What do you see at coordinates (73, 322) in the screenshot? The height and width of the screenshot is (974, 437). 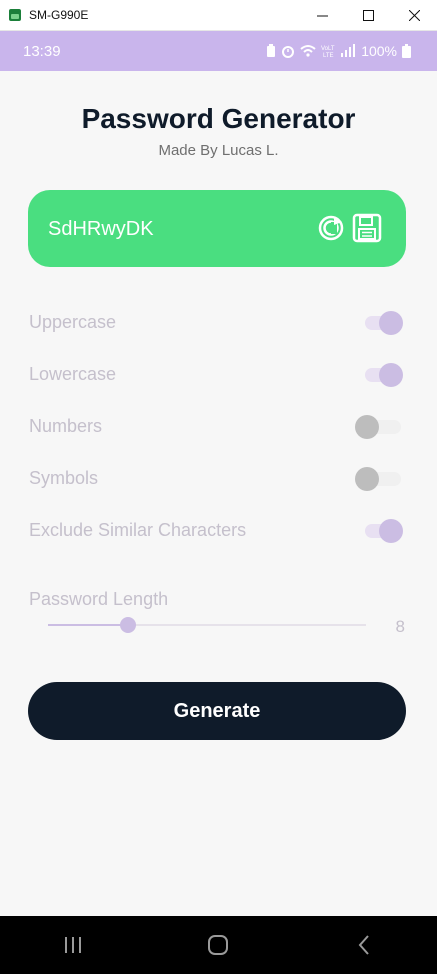 I see `option-label: Uppercase` at bounding box center [73, 322].